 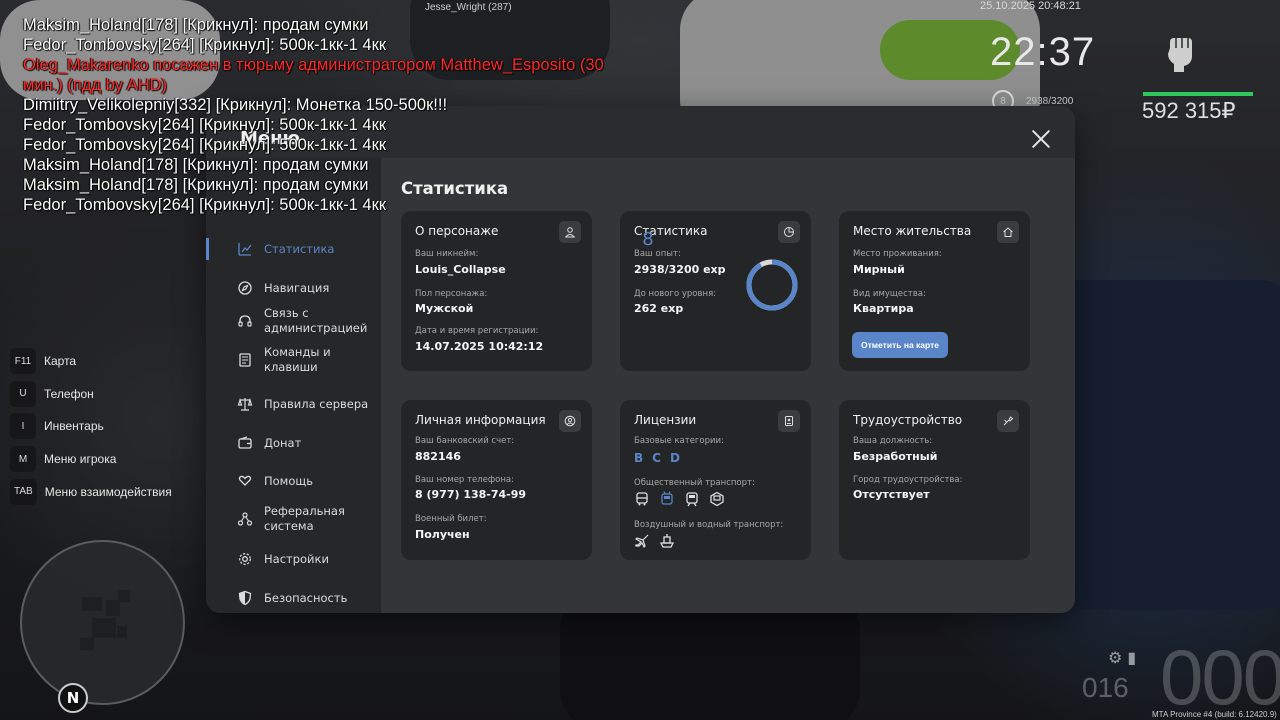 I want to click on field-label: Ваш никнейм:, so click(x=447, y=254).